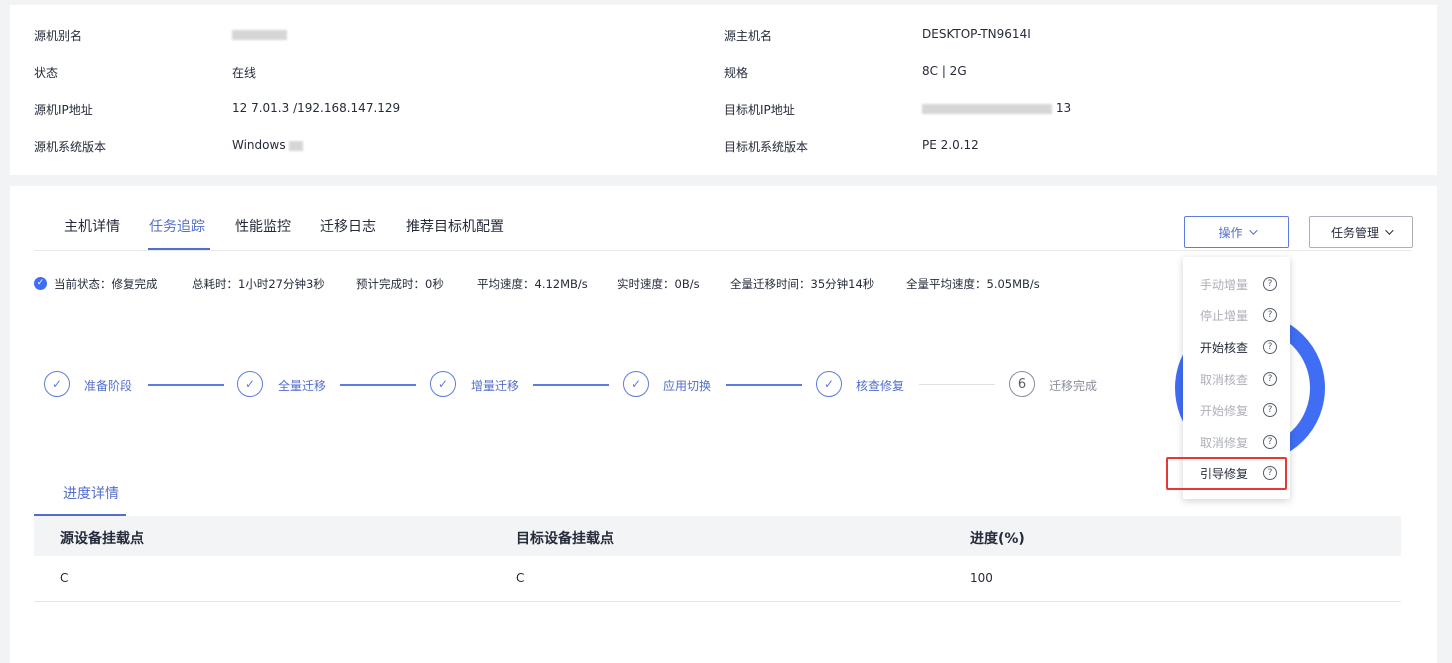 The width and height of the screenshot is (1452, 663). I want to click on menu-item-stop-increment: 停止增量 ?, so click(1236, 315).